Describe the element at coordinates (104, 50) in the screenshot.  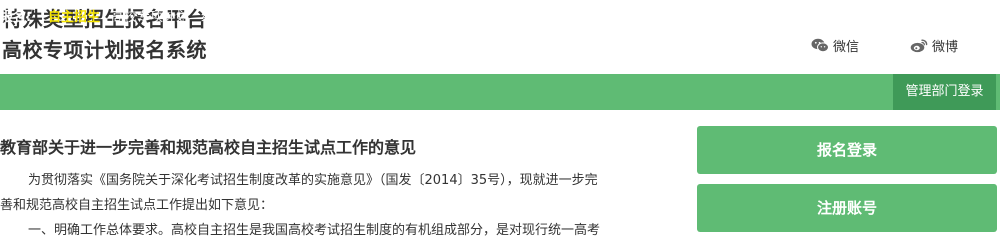
I see `site-title-line2: 高校专项计划报名系统` at that location.